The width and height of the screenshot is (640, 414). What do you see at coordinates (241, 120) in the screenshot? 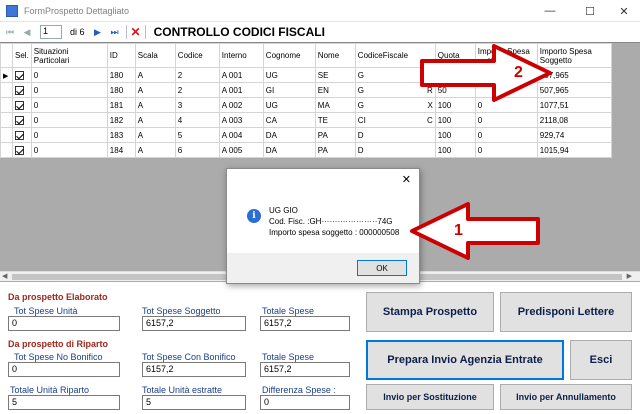
I see `cell: A 003` at bounding box center [241, 120].